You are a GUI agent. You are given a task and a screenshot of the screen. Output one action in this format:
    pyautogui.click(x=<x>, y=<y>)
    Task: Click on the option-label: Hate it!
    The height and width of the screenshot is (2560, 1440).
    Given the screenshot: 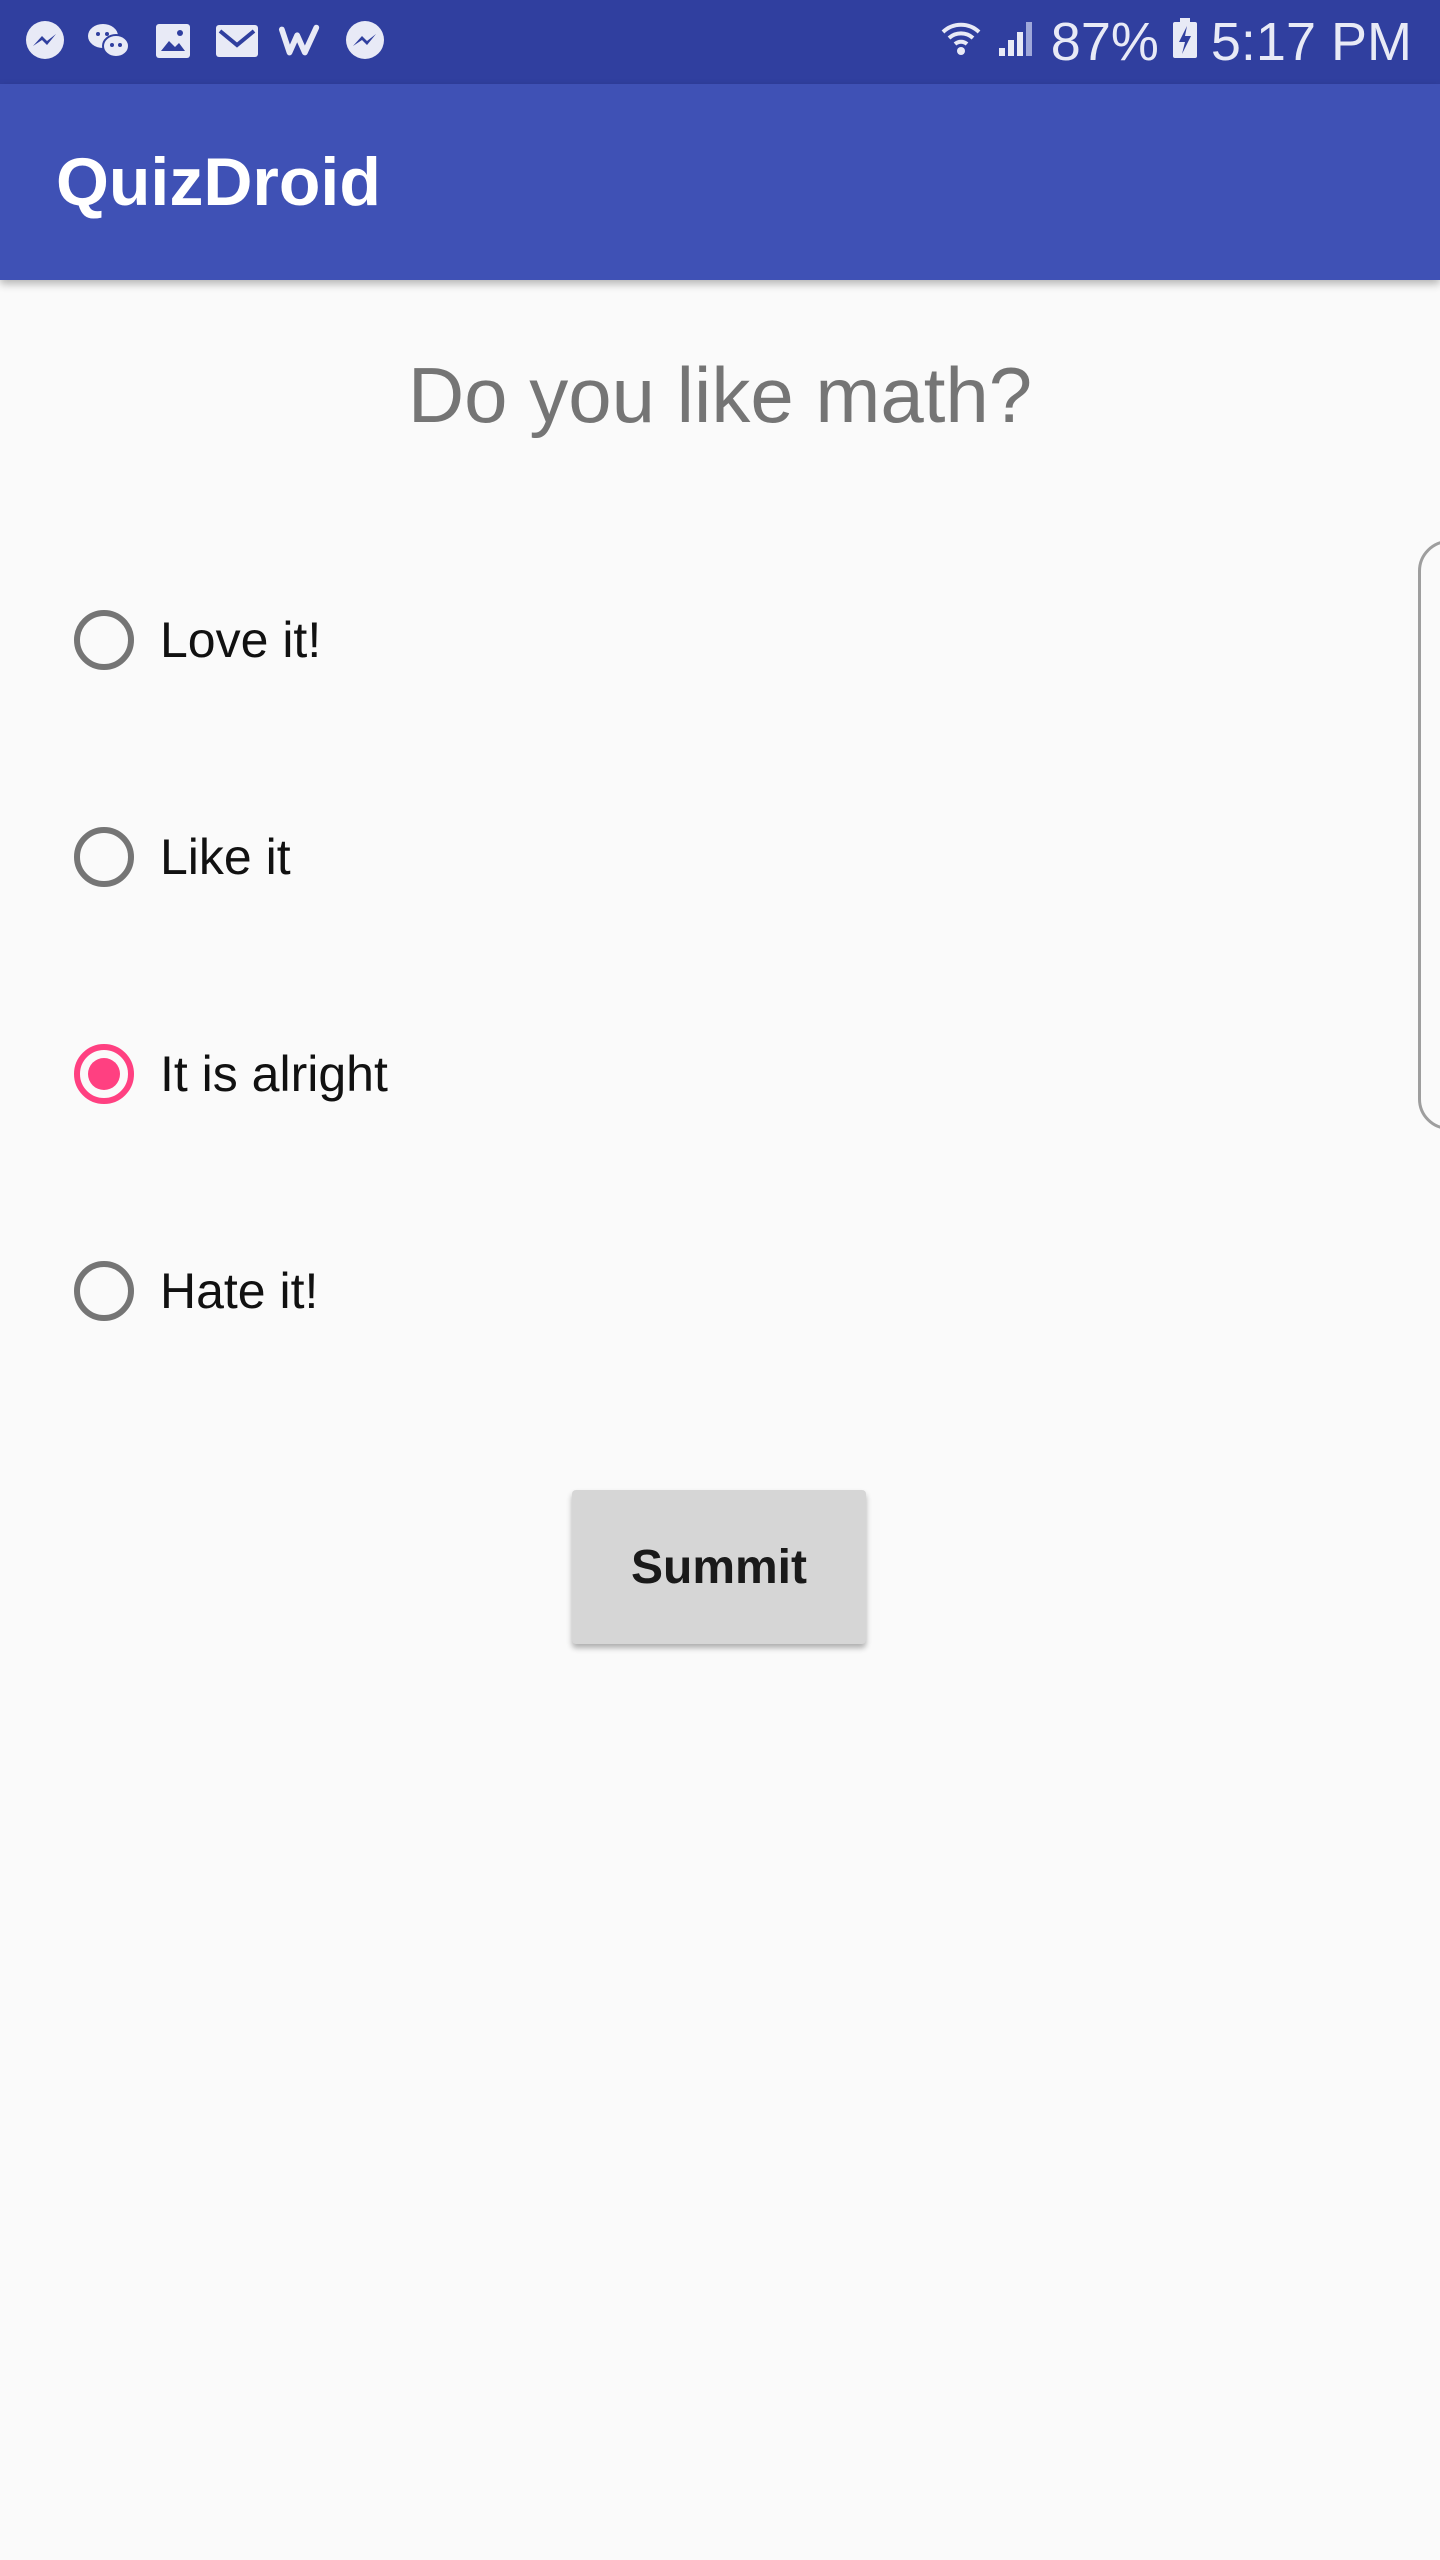 What is the action you would take?
    pyautogui.click(x=239, y=1291)
    